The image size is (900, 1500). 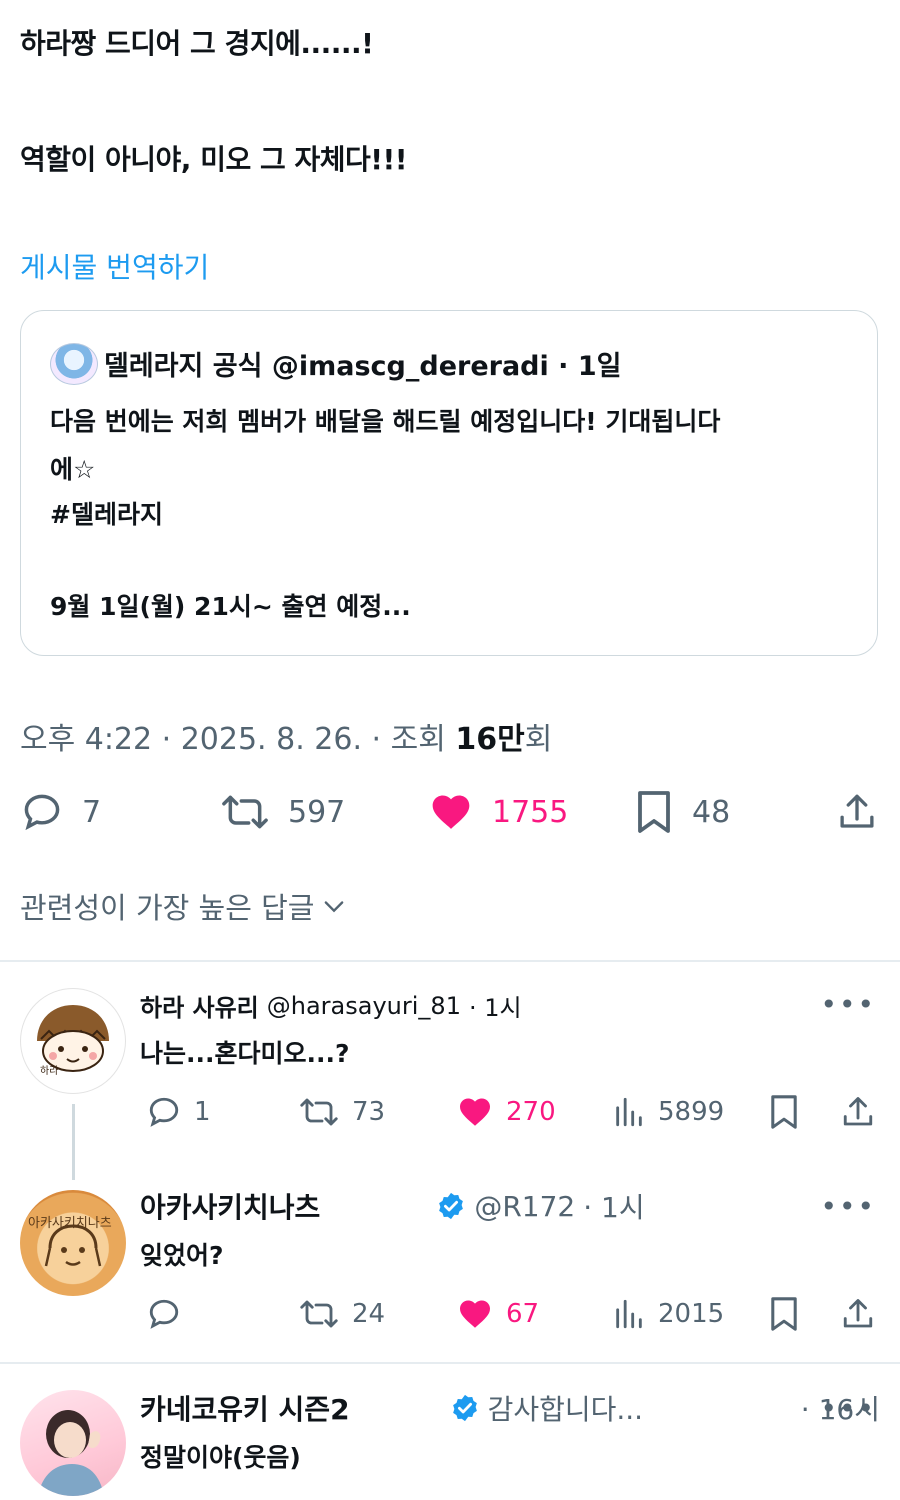 I want to click on bookmark-button: 48, so click(x=682, y=812).